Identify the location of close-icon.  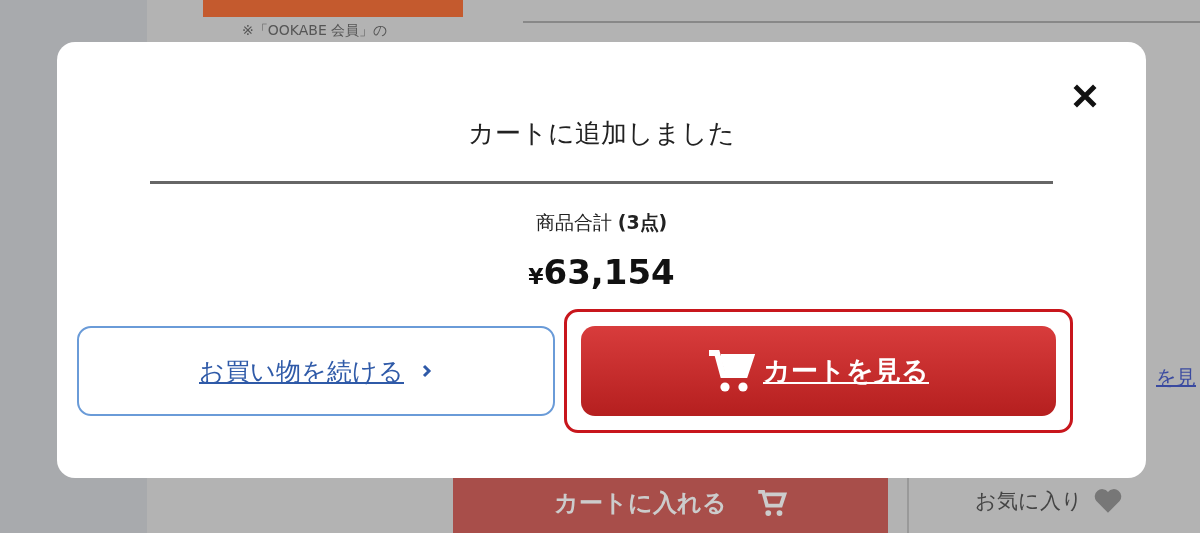
(1085, 96).